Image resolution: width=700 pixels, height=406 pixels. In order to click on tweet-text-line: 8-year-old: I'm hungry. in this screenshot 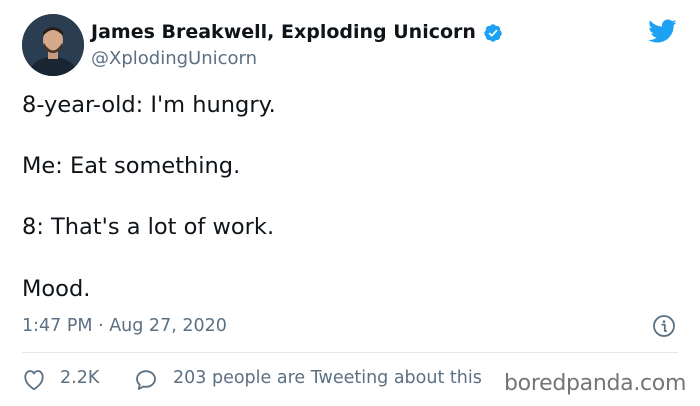, I will do `click(149, 105)`.